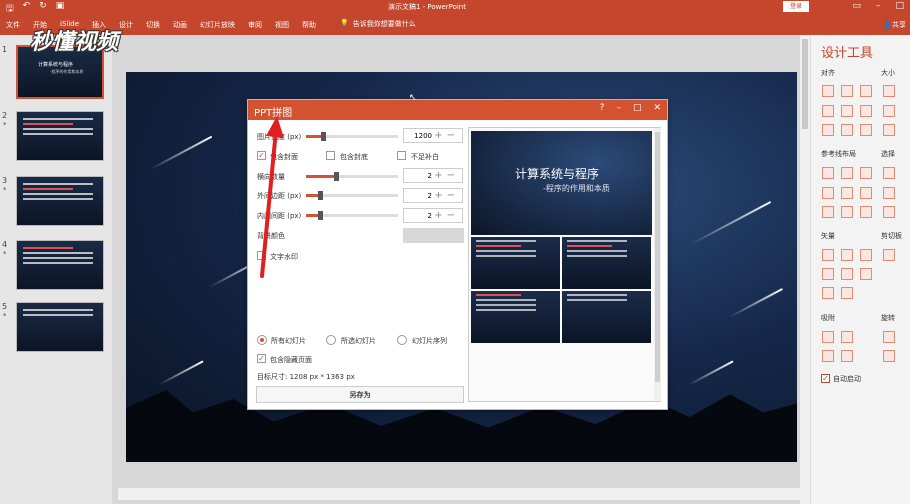 The image size is (910, 504). I want to click on text-tool-icon, so click(828, 293).